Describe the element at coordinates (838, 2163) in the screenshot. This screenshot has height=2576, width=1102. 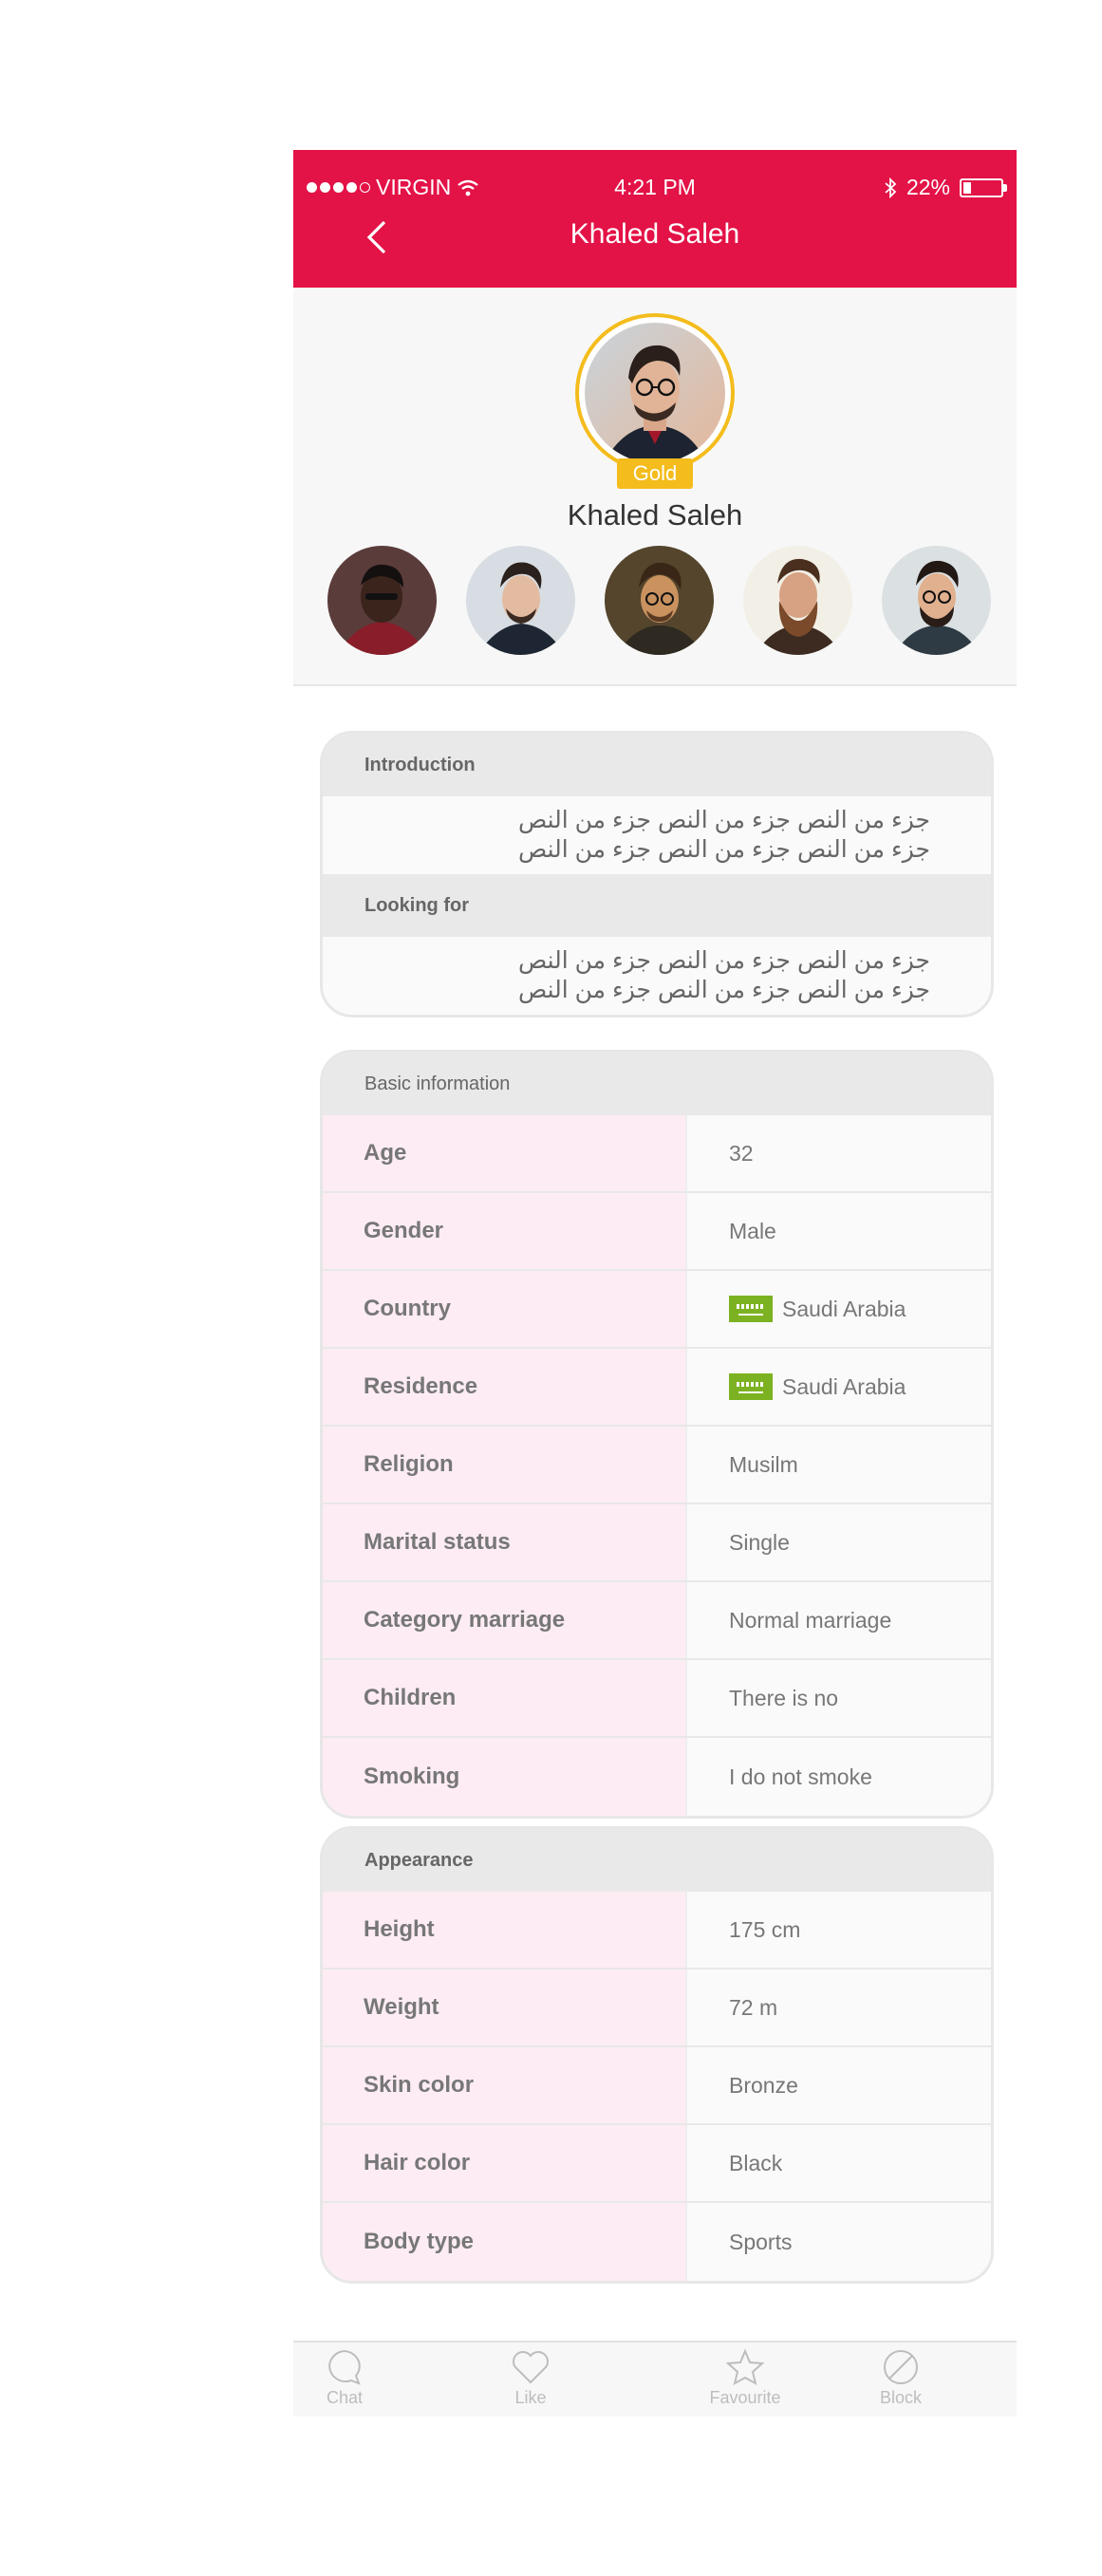
I see `row-value: Black` at that location.